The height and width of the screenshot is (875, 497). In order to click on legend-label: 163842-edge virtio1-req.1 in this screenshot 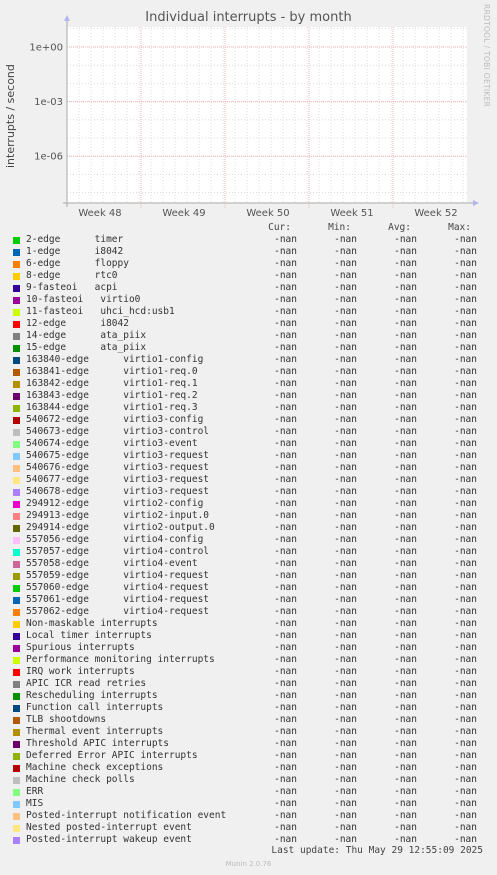, I will do `click(112, 383)`.